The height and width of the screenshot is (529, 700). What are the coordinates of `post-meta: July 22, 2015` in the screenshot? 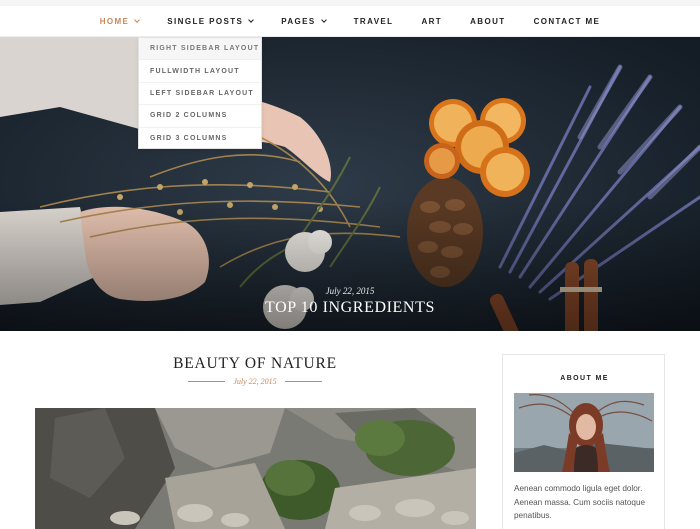 It's located at (255, 381).